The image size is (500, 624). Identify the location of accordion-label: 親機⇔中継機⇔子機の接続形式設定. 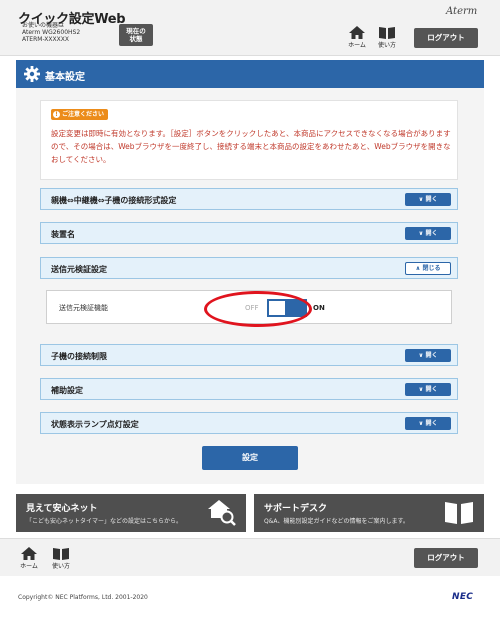
(114, 200).